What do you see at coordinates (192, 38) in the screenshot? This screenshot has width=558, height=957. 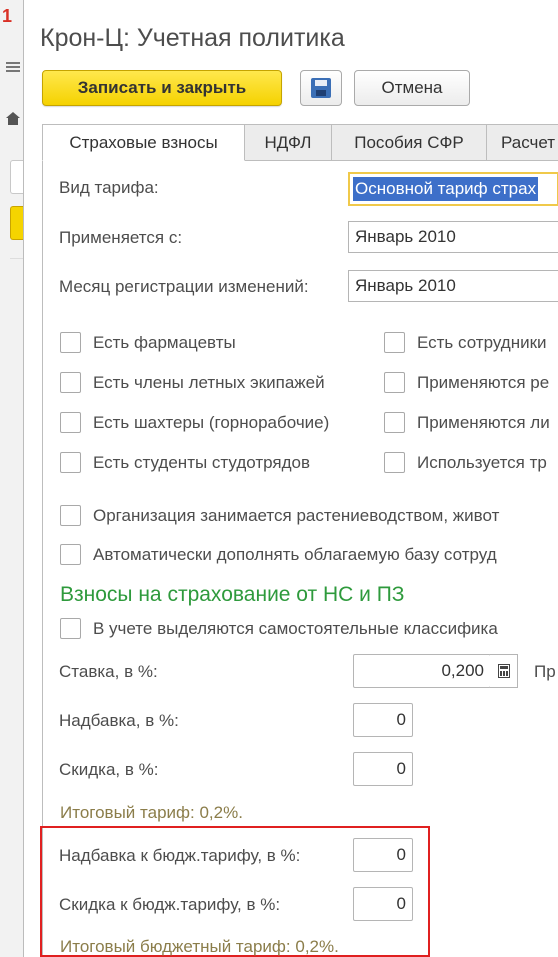 I see `window-title: Крон-Ц: Учетная политика` at bounding box center [192, 38].